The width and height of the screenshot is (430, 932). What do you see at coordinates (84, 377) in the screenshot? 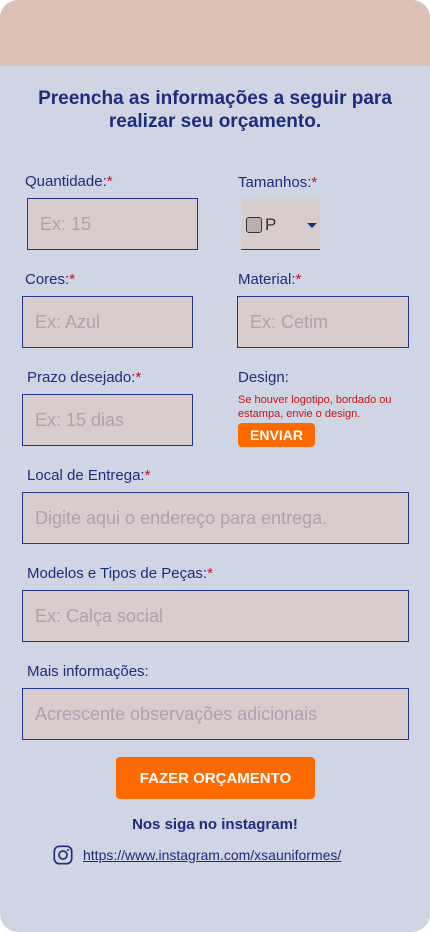
I see `prazo-label: Prazo desejado:*` at bounding box center [84, 377].